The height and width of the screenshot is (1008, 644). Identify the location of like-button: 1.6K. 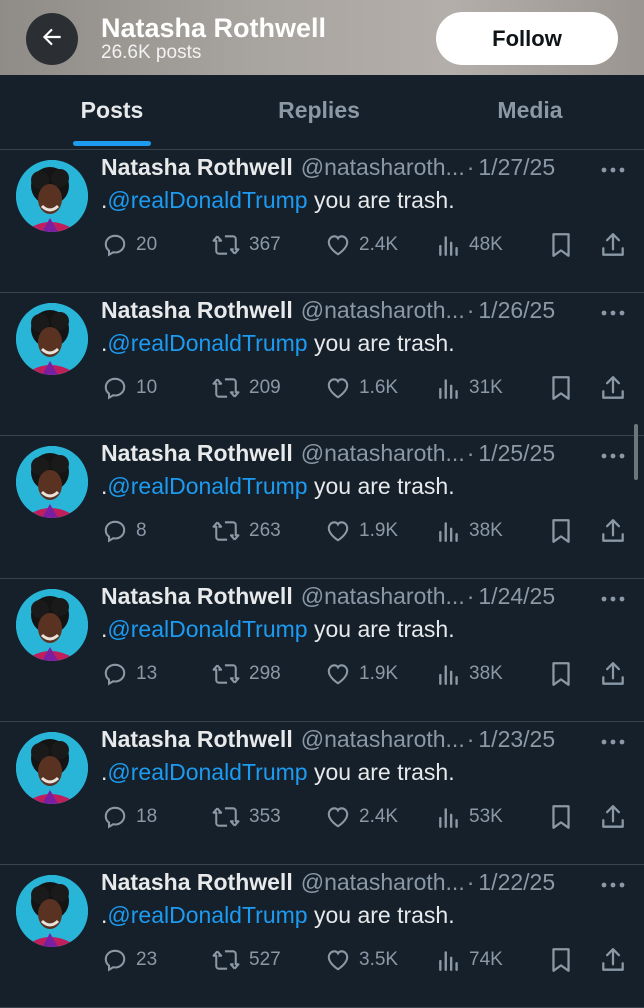
(361, 388).